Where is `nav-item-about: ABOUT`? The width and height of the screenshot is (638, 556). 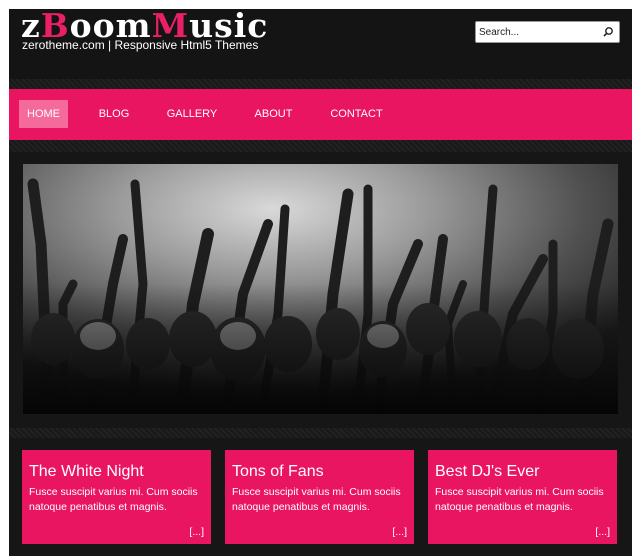
nav-item-about: ABOUT is located at coordinates (273, 114).